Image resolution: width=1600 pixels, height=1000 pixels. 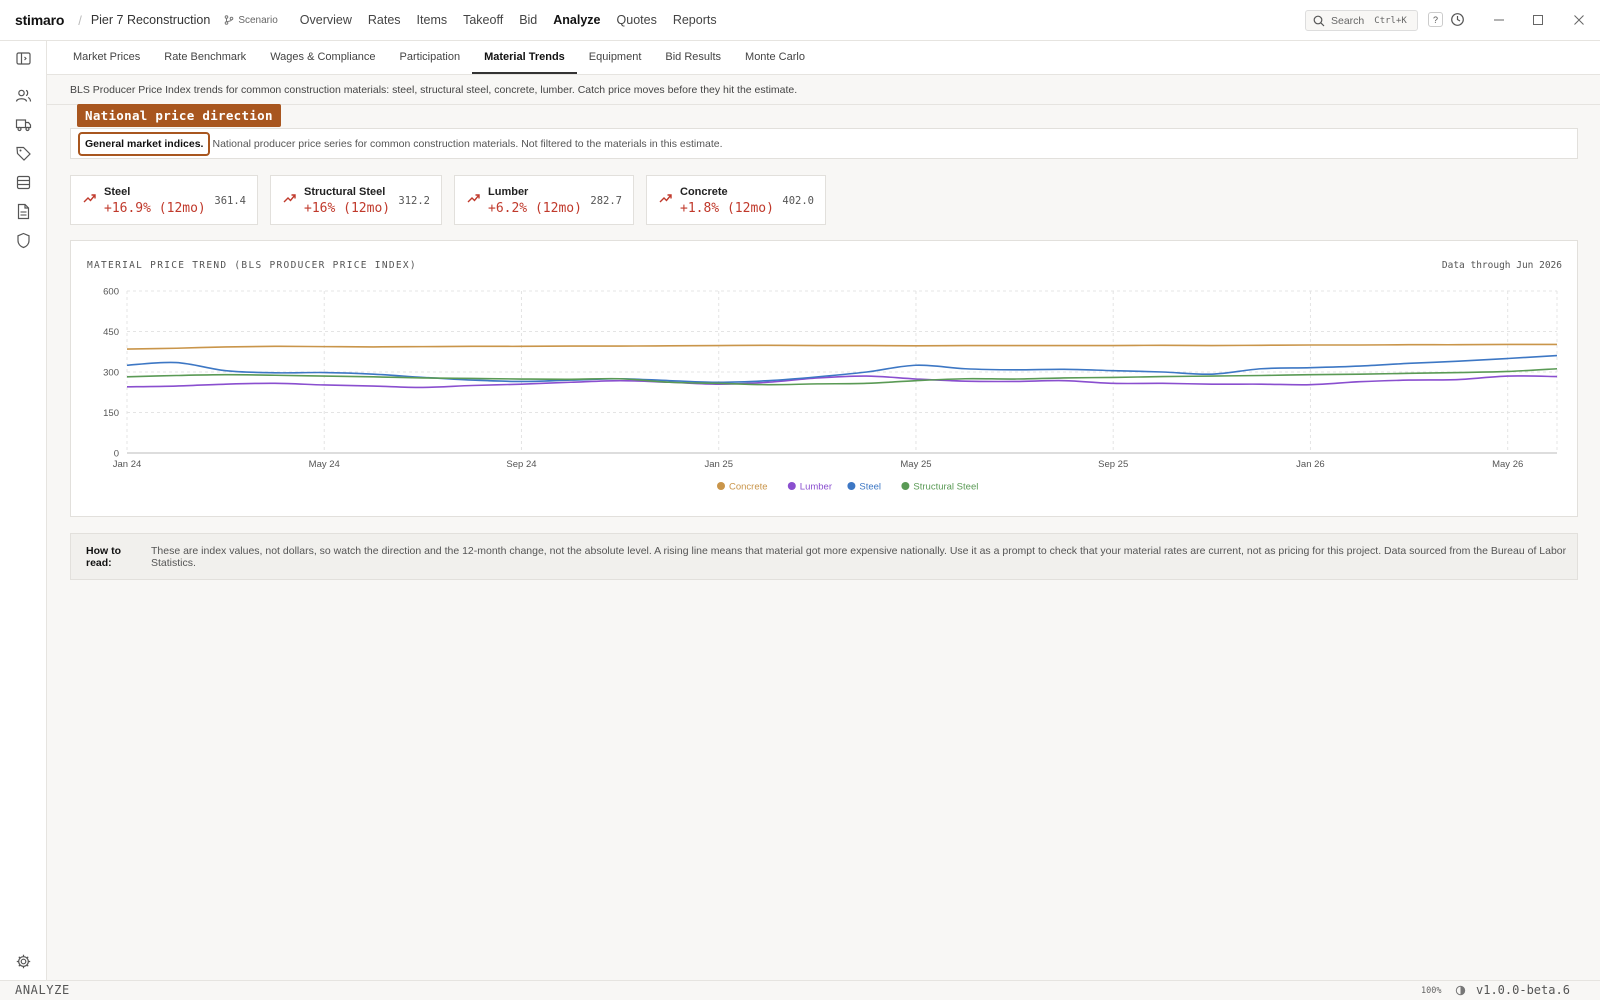 I want to click on material-index-value: 402.0, so click(x=798, y=201).